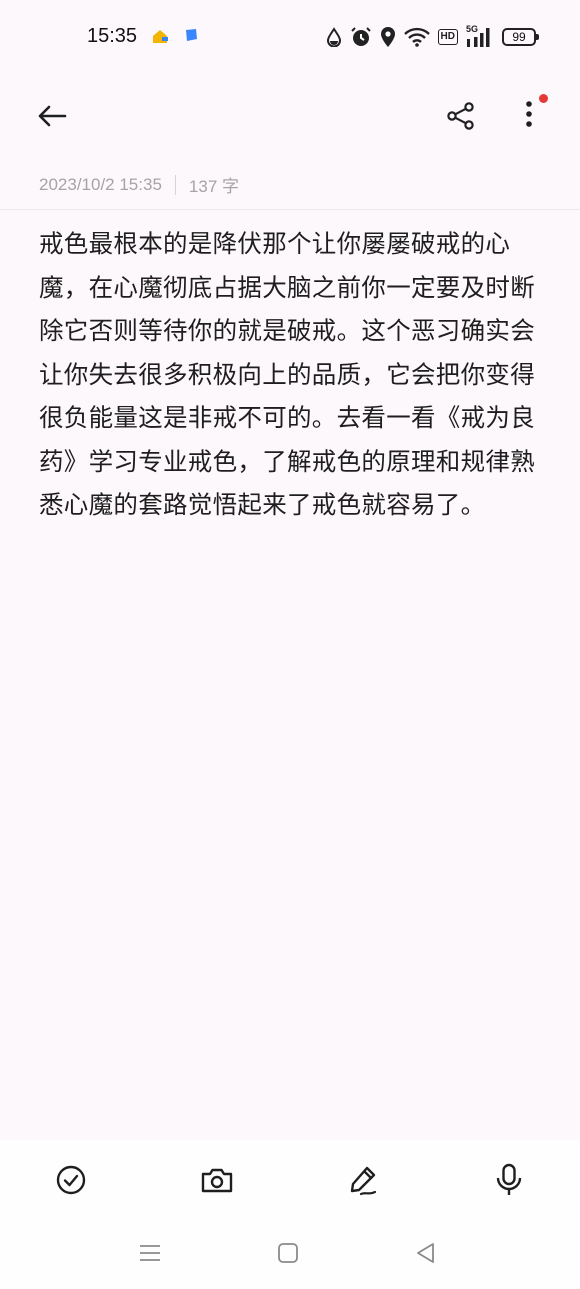  I want to click on share-icon, so click(460, 116).